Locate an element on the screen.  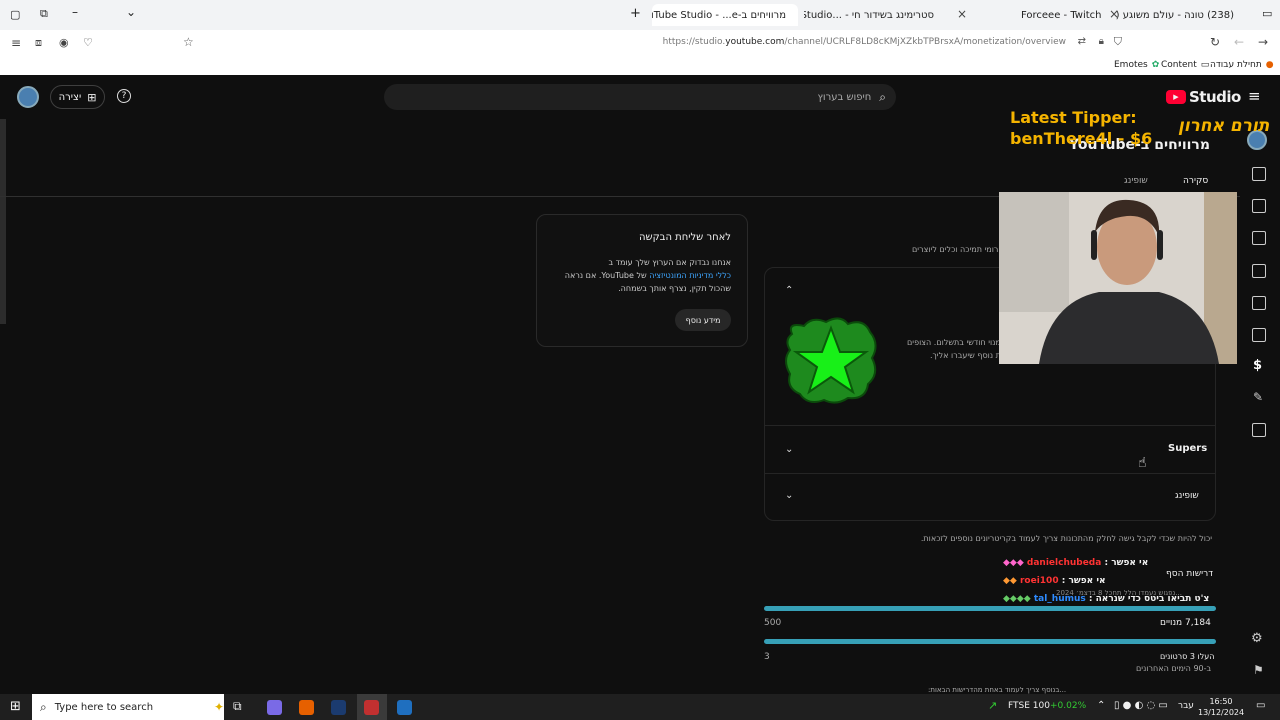
shopping-label: שופינג is located at coordinates (1187, 496).